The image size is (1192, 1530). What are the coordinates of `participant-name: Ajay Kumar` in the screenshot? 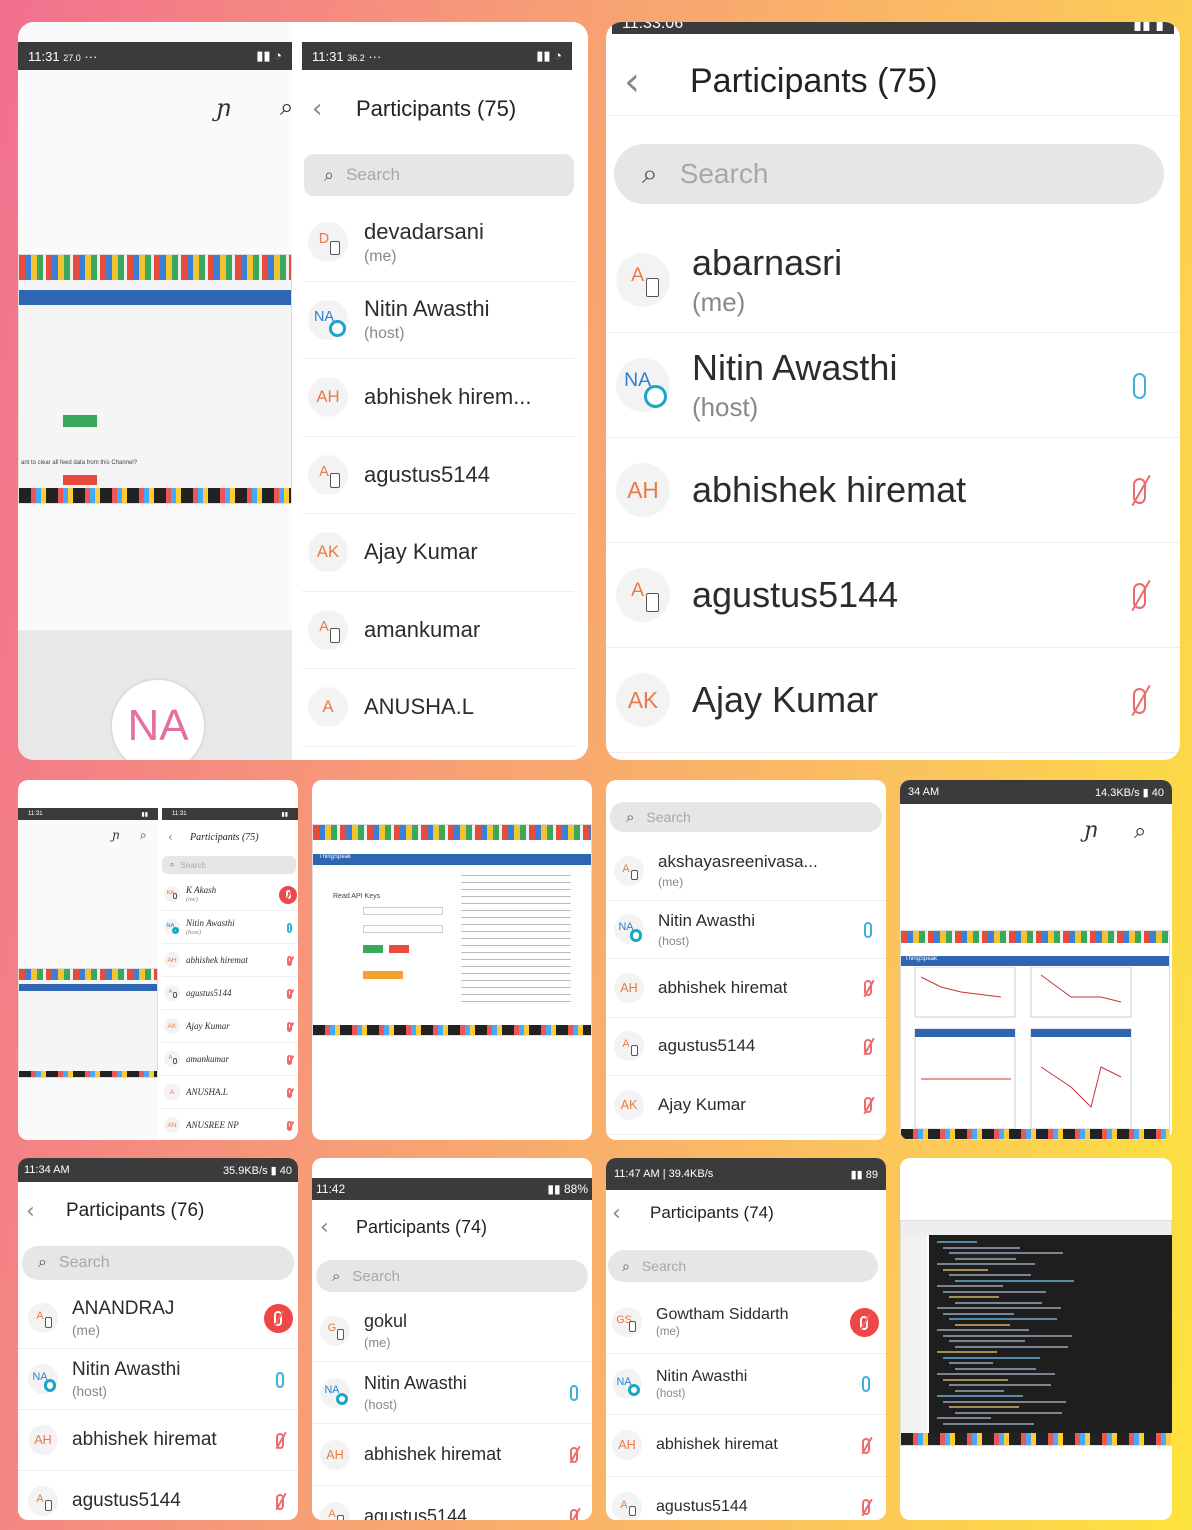 It's located at (785, 699).